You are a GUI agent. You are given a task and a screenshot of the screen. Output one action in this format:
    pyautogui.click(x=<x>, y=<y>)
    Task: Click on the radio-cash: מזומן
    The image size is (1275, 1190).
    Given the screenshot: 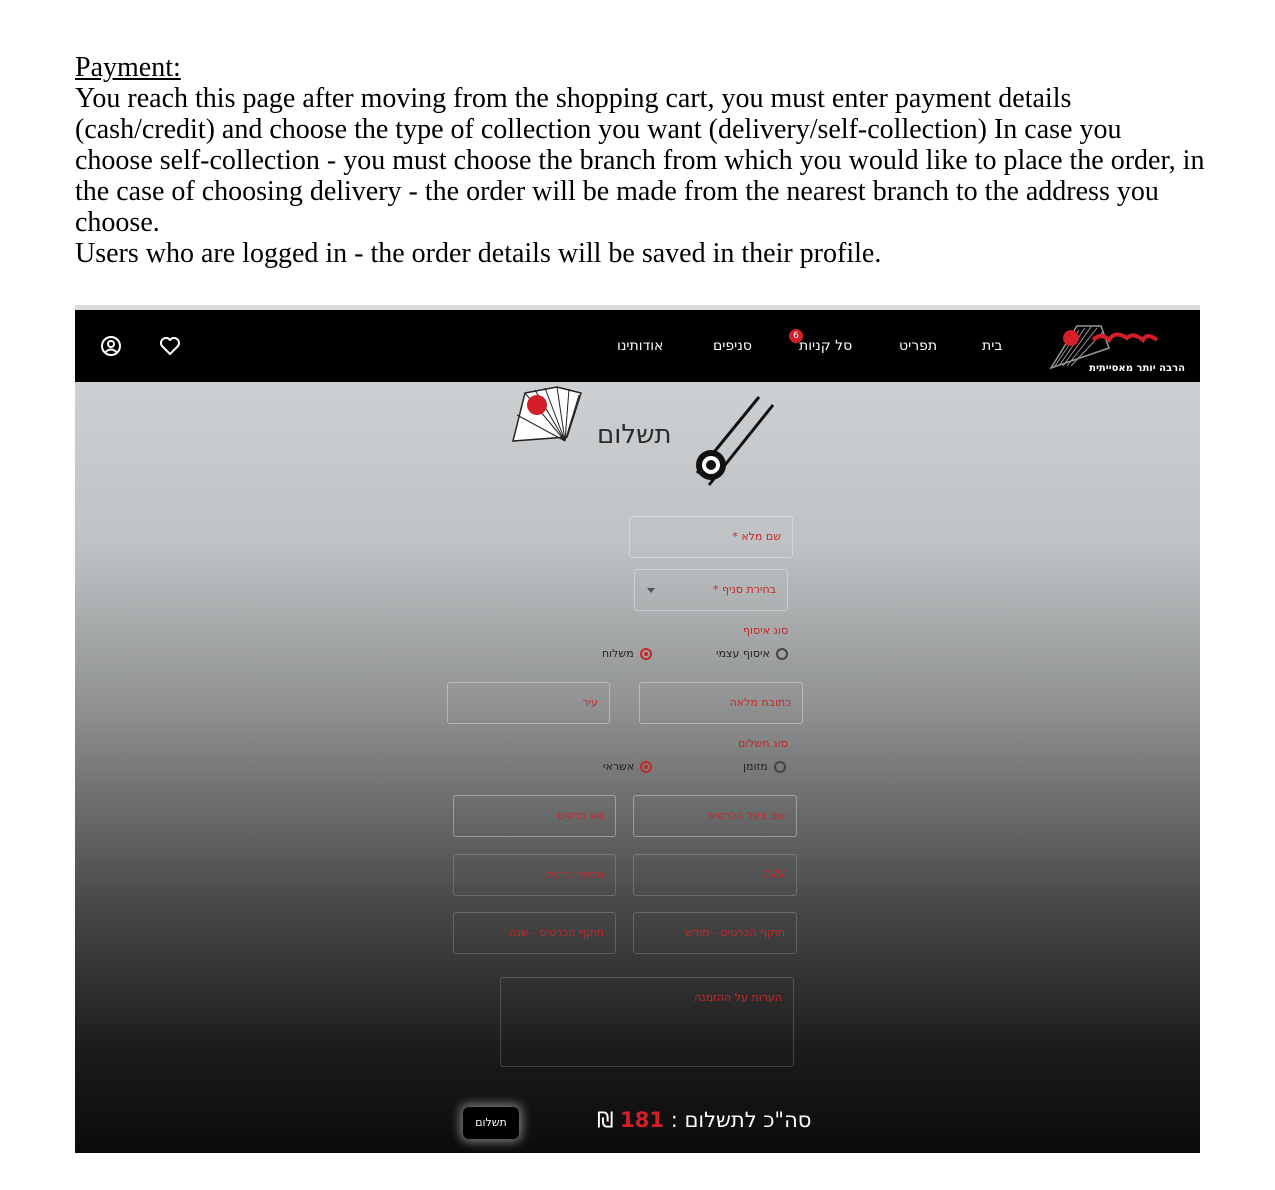 What is the action you would take?
    pyautogui.click(x=764, y=766)
    